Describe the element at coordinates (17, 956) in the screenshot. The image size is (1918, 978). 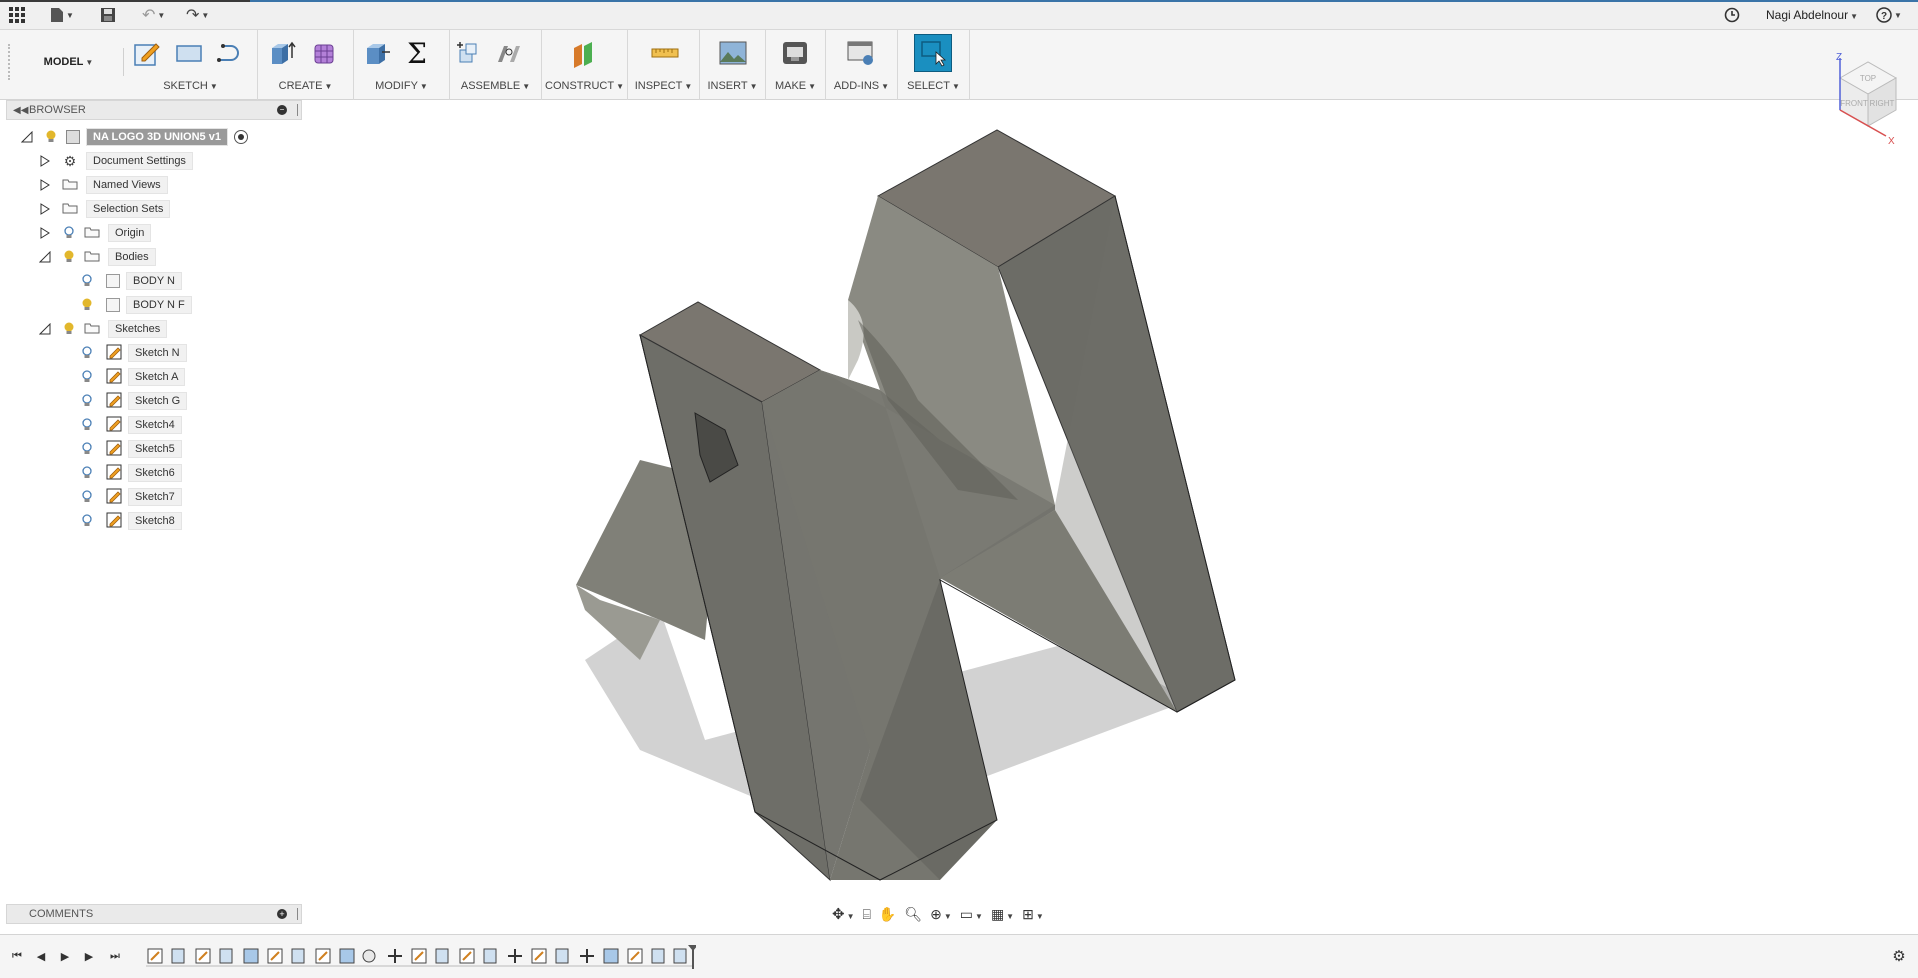
I see `go-to-start-button: ⏮` at that location.